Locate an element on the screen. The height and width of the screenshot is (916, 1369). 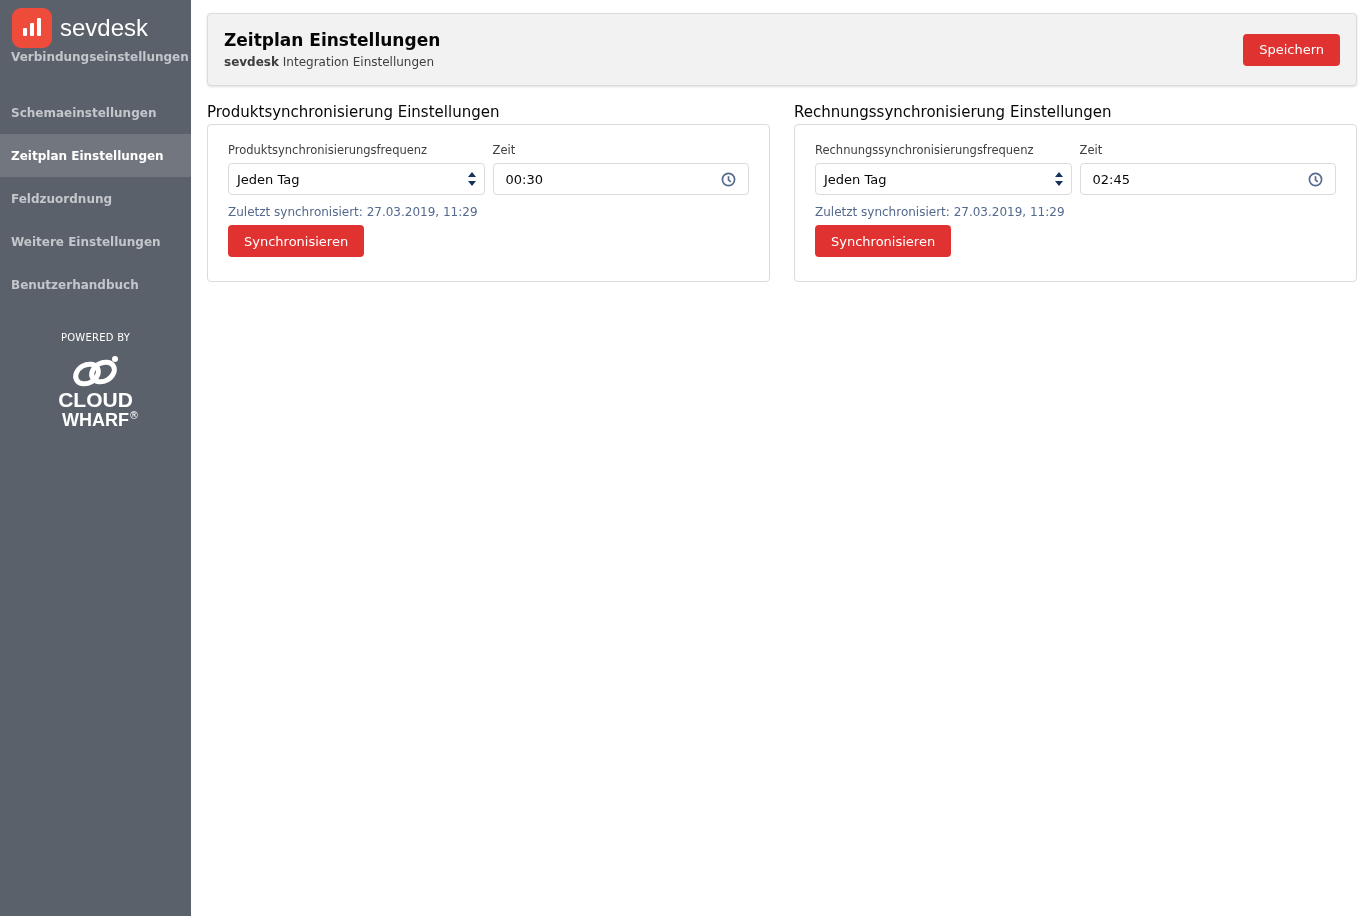
powered-by-label: POWERED BY is located at coordinates (95, 338).